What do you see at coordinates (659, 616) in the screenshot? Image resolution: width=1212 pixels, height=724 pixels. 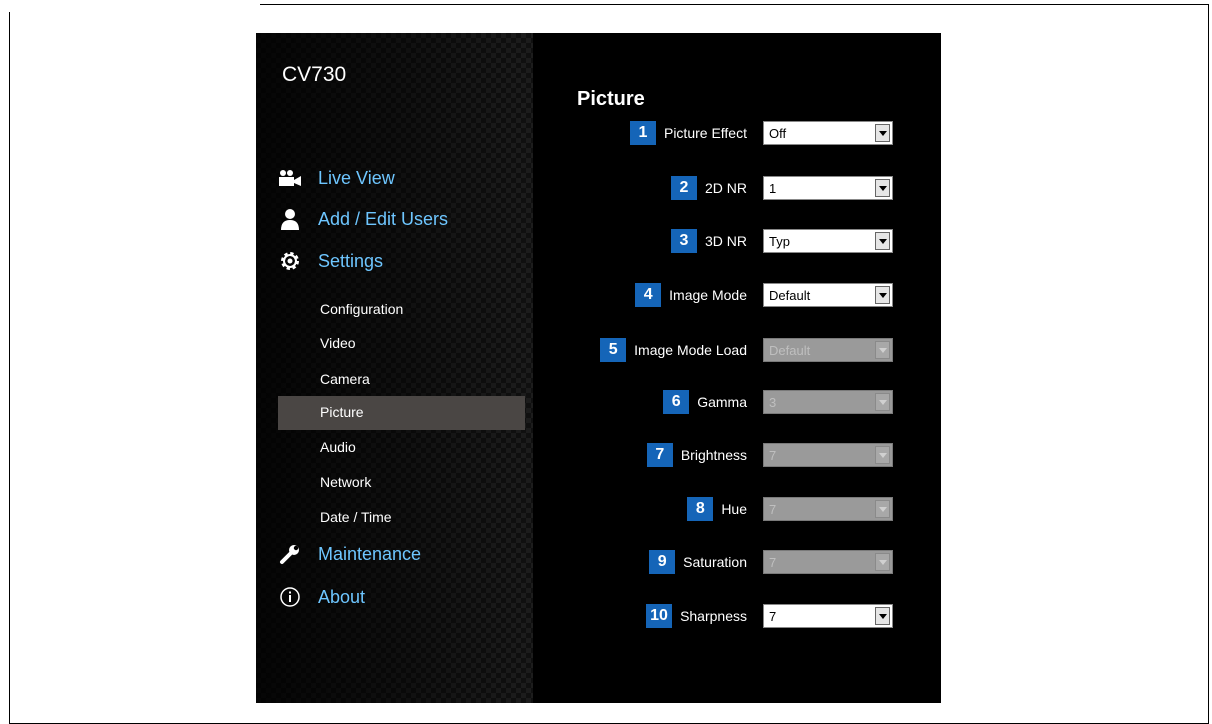 I see `field-number-badge: 10` at bounding box center [659, 616].